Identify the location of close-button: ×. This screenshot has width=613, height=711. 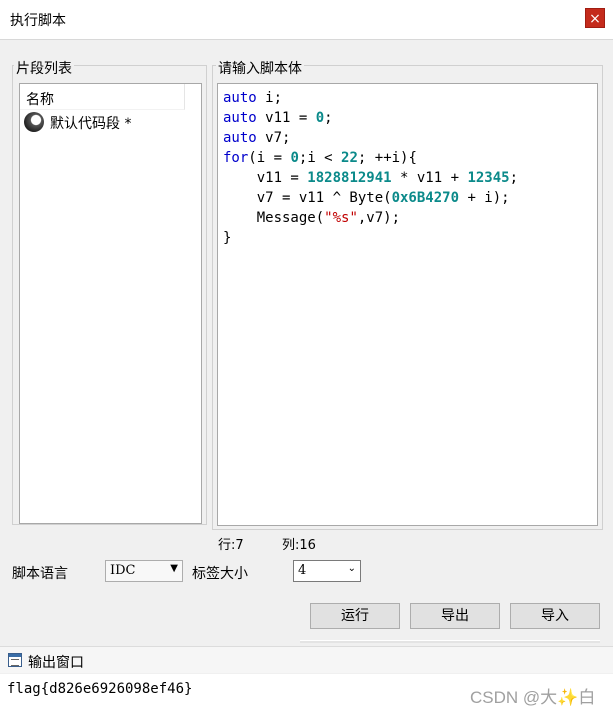
(595, 18).